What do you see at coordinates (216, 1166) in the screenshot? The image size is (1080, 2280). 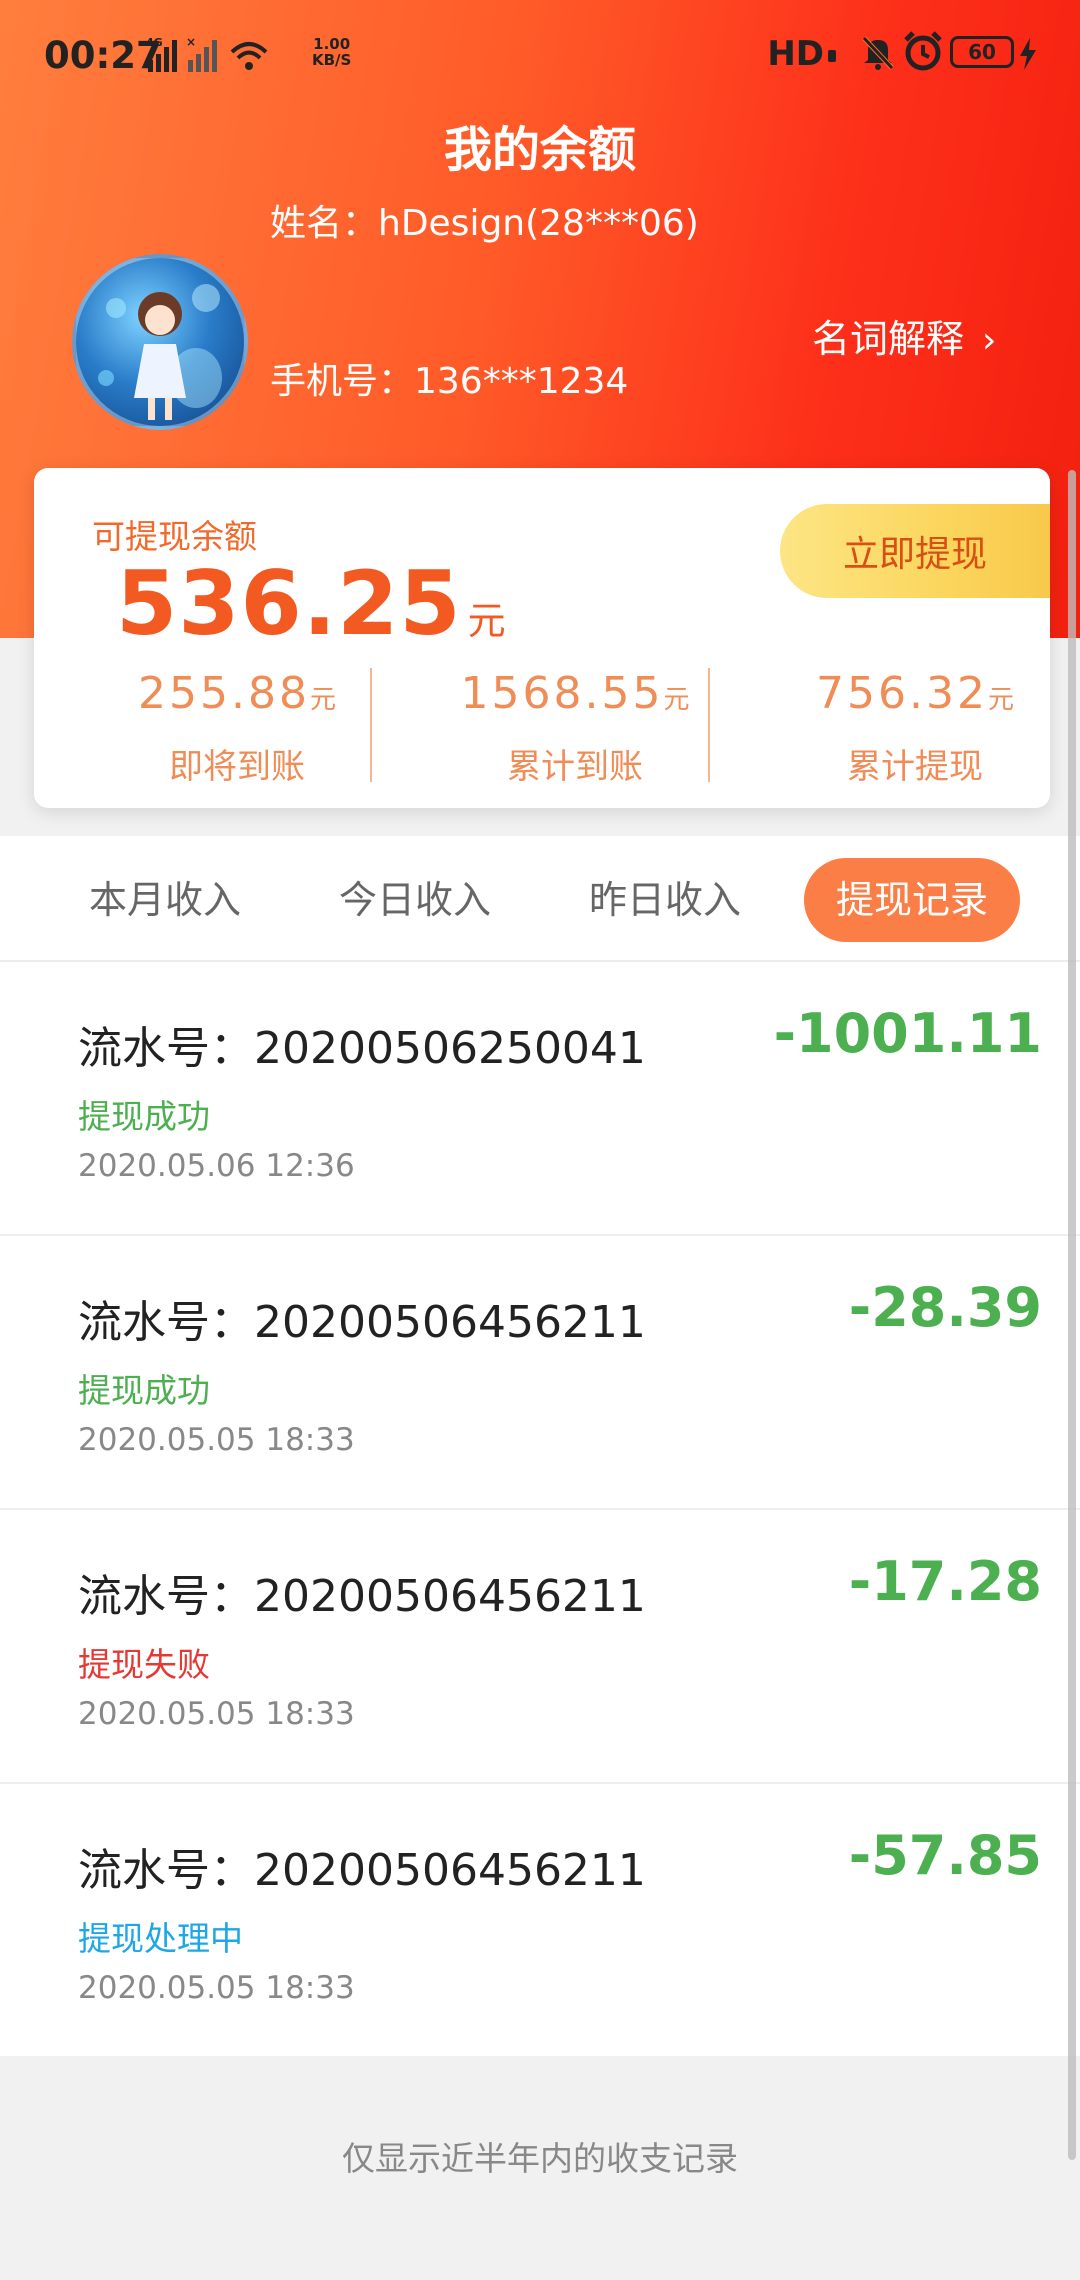 I see `record-time: 2020.05.06 12:36` at bounding box center [216, 1166].